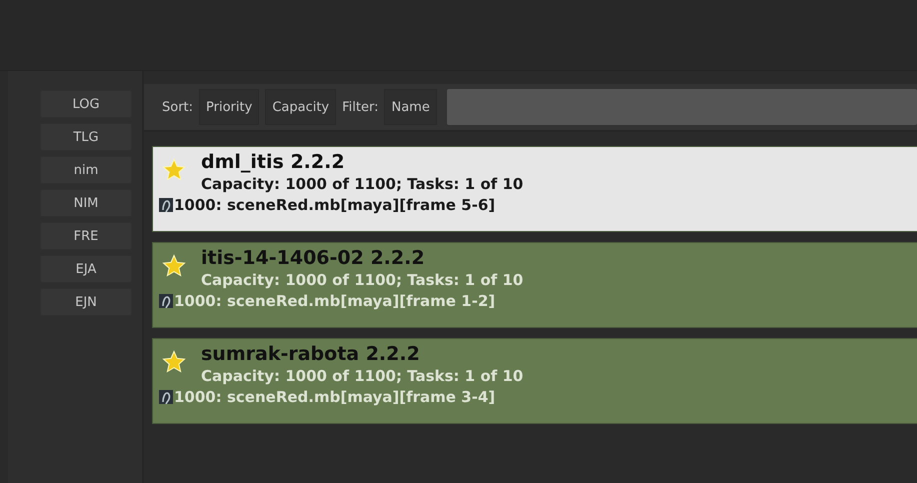 This screenshot has height=483, width=917. What do you see at coordinates (311, 354) in the screenshot?
I see `job-title: sumrak-rabota 2.2.2` at bounding box center [311, 354].